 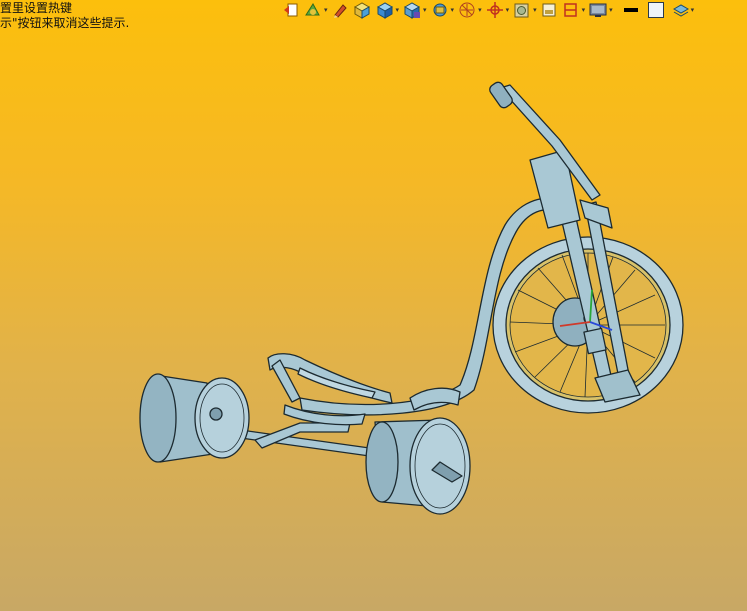 I want to click on fork-hub, so click(x=595, y=341).